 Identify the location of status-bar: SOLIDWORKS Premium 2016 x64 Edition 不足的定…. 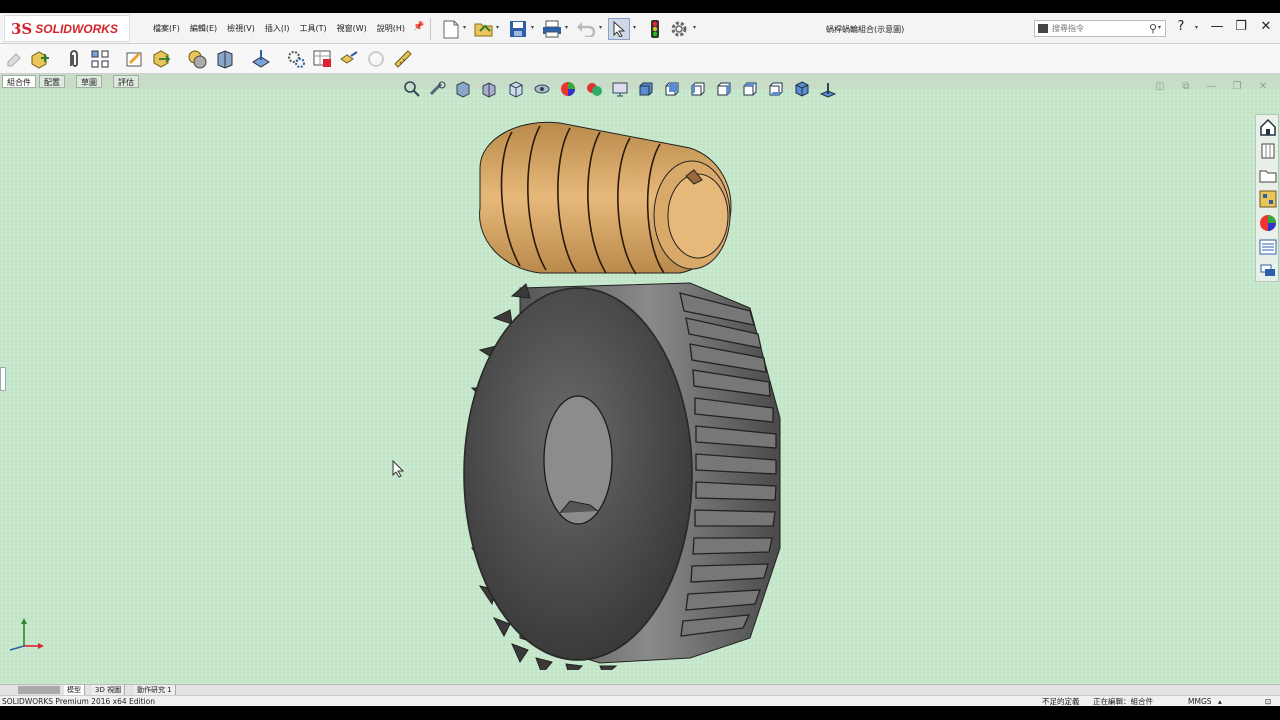
(640, 700).